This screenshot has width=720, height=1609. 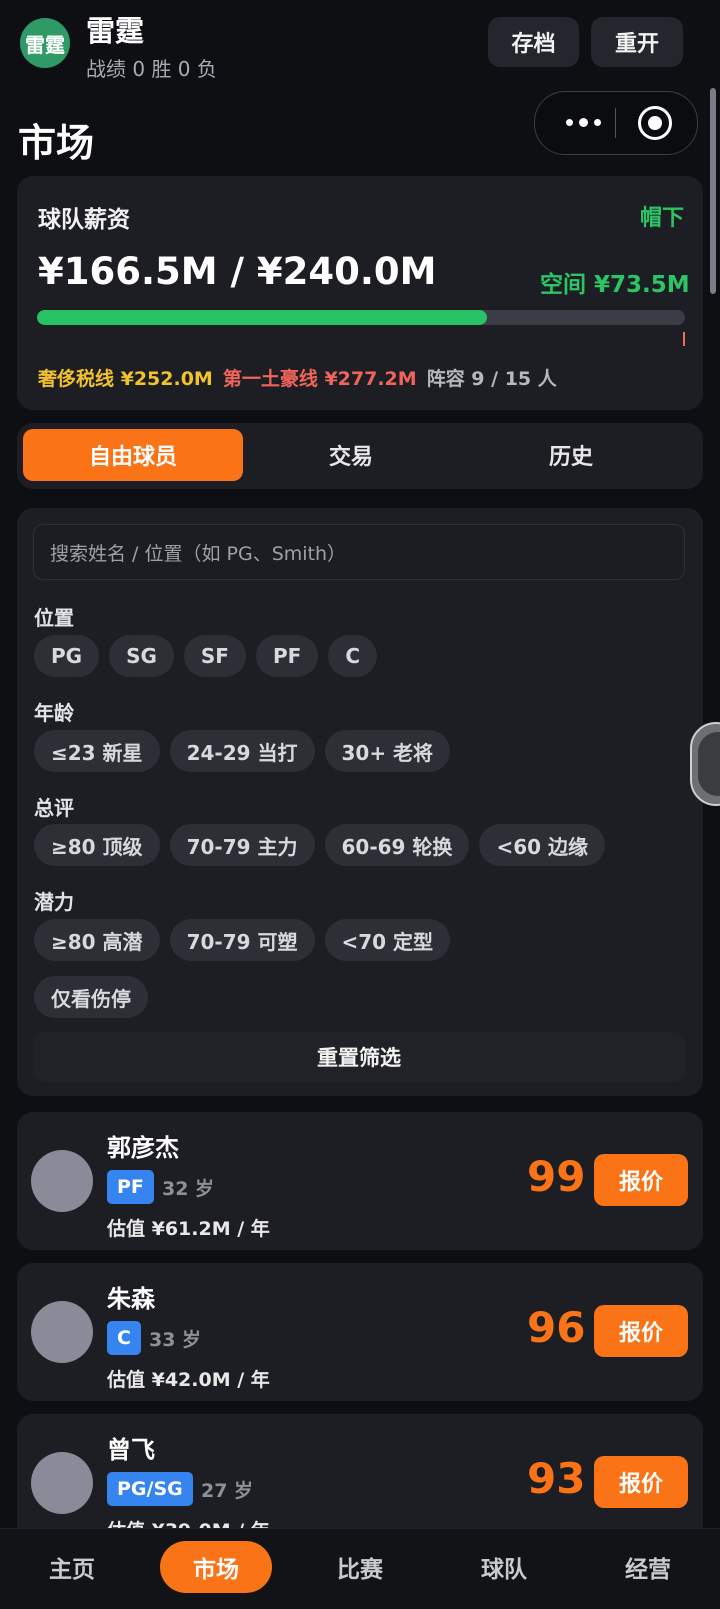 What do you see at coordinates (705, 764) in the screenshot?
I see `floating-assistant-icon` at bounding box center [705, 764].